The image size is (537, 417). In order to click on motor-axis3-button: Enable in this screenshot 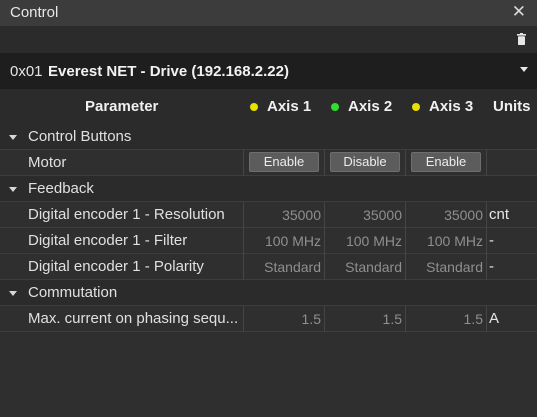, I will do `click(446, 162)`.